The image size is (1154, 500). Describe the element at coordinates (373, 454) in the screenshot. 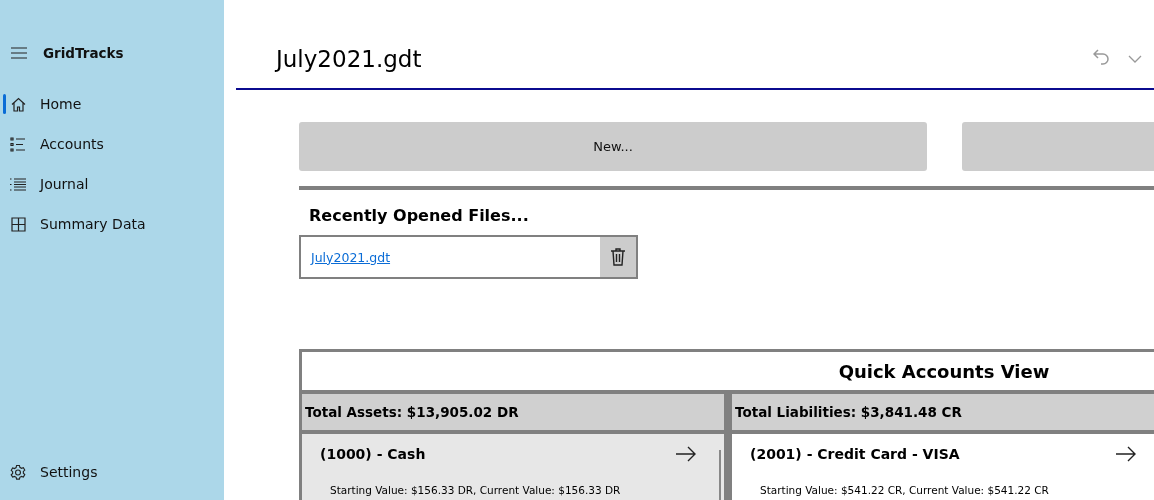

I see `account-name: (1000) - Cash` at that location.